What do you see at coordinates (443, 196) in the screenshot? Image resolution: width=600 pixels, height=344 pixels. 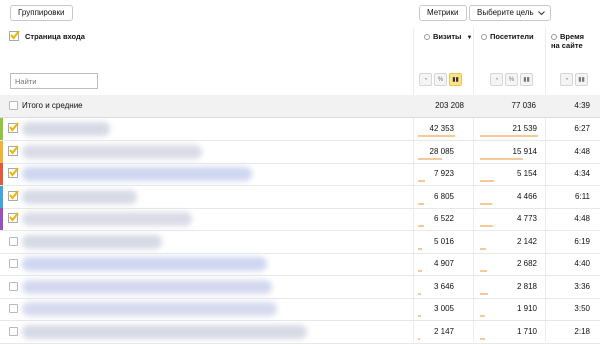 I see `visits-value: 6 805` at bounding box center [443, 196].